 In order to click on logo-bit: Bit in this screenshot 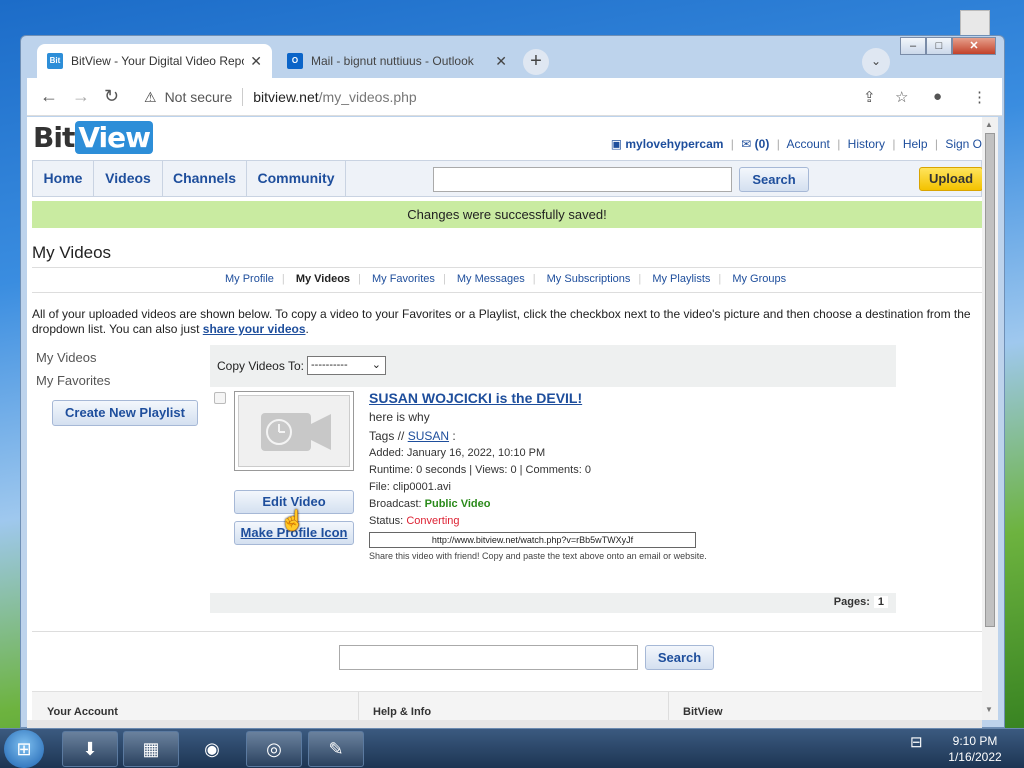, I will do `click(54, 137)`.